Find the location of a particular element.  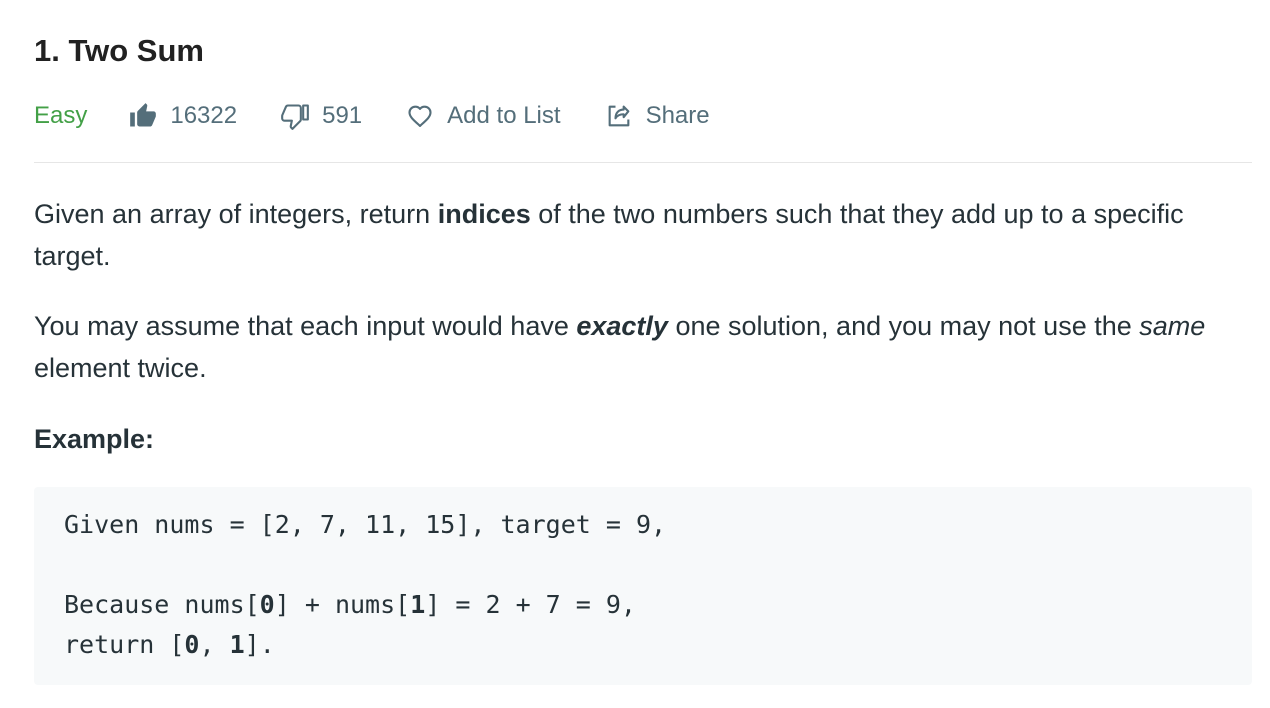

example-heading: Example: is located at coordinates (94, 439).